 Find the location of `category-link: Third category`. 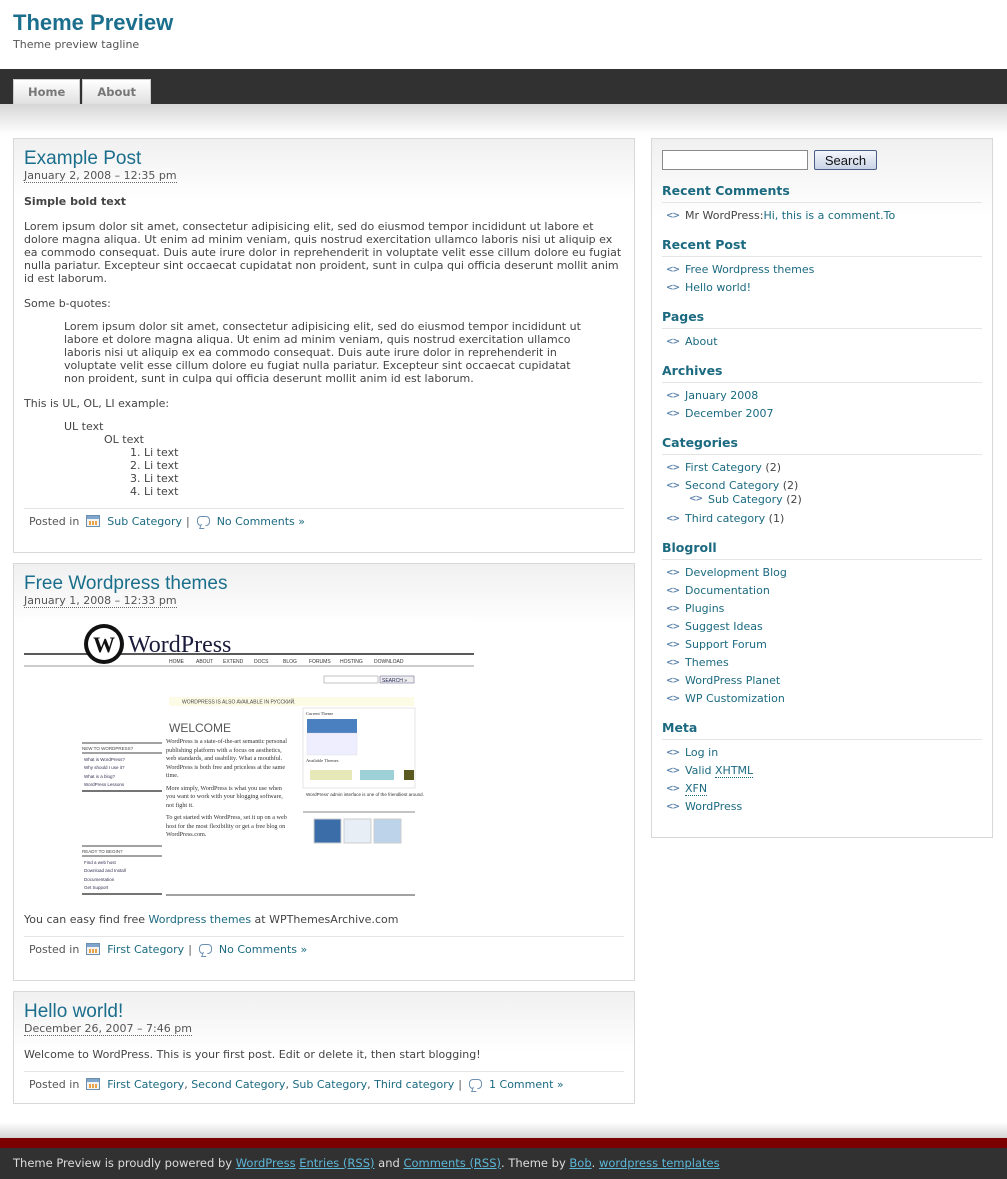

category-link: Third category is located at coordinates (414, 1084).